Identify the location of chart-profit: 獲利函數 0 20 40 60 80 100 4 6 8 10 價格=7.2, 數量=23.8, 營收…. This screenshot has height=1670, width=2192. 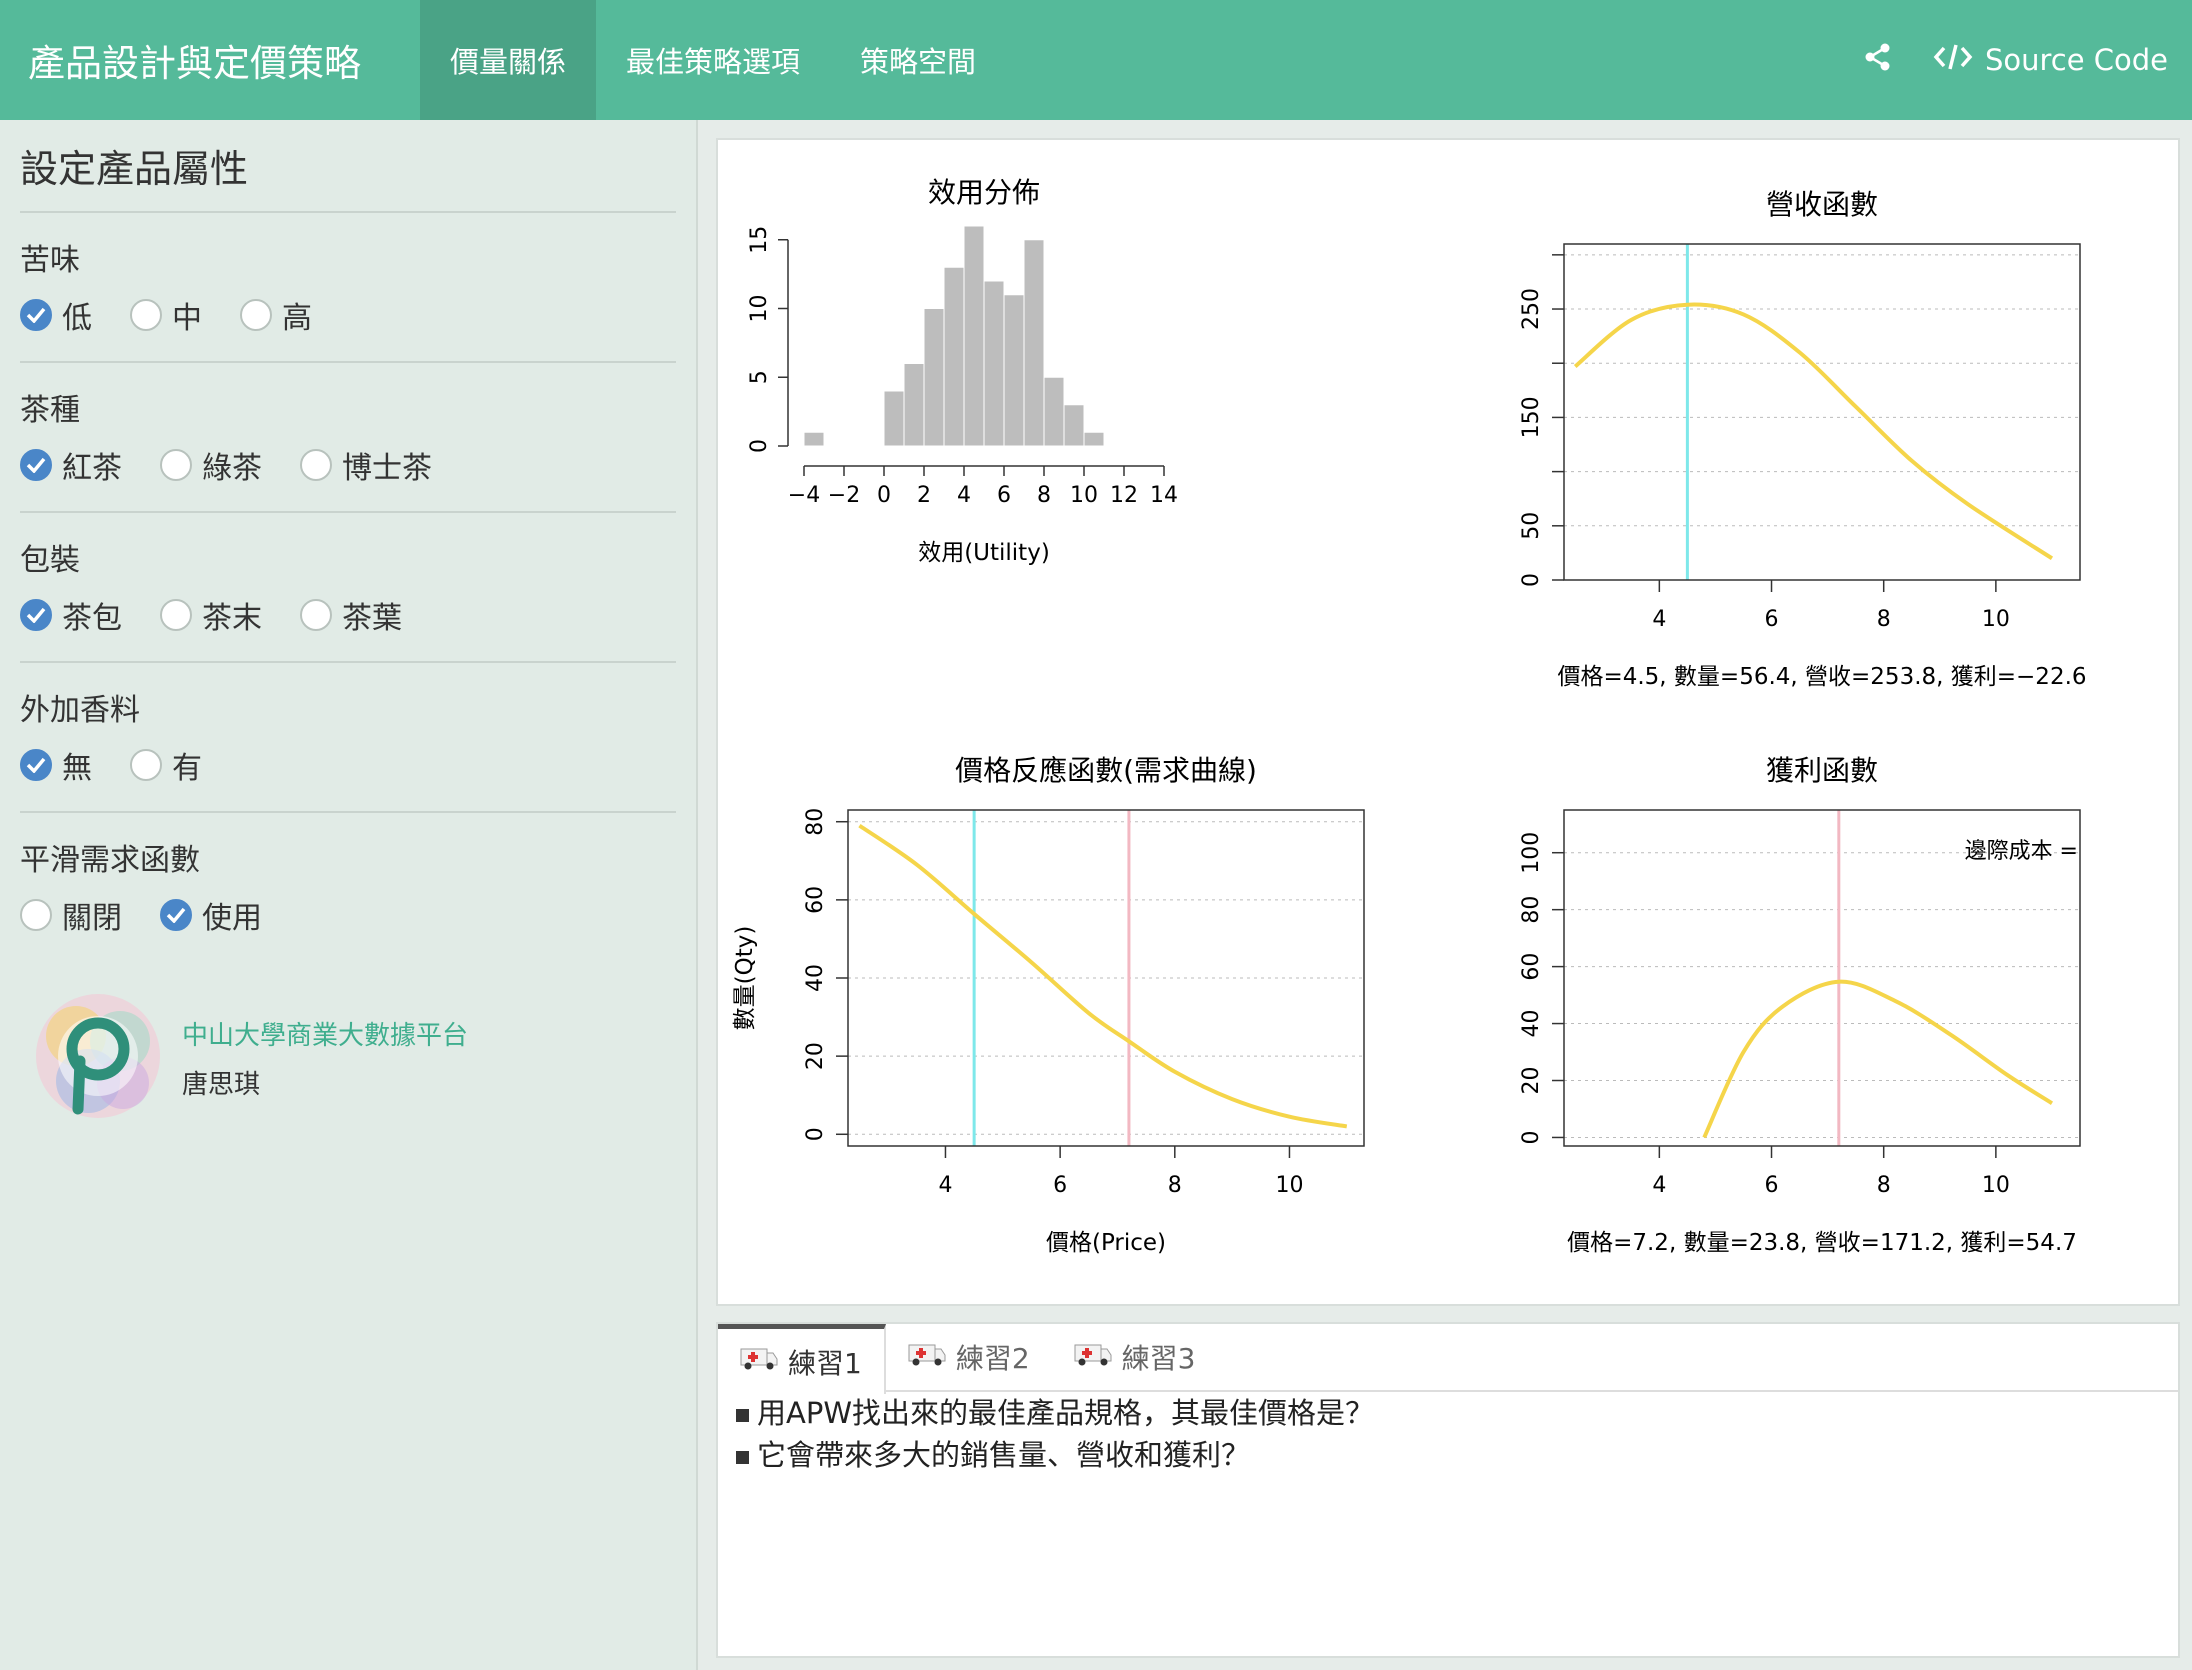
(1800, 1005).